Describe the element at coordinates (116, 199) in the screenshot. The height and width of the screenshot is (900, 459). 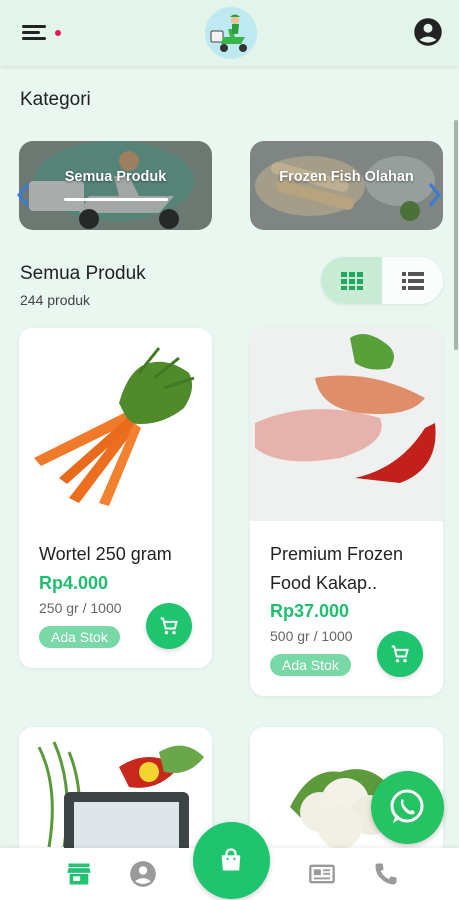
I see `active-category-indicator` at that location.